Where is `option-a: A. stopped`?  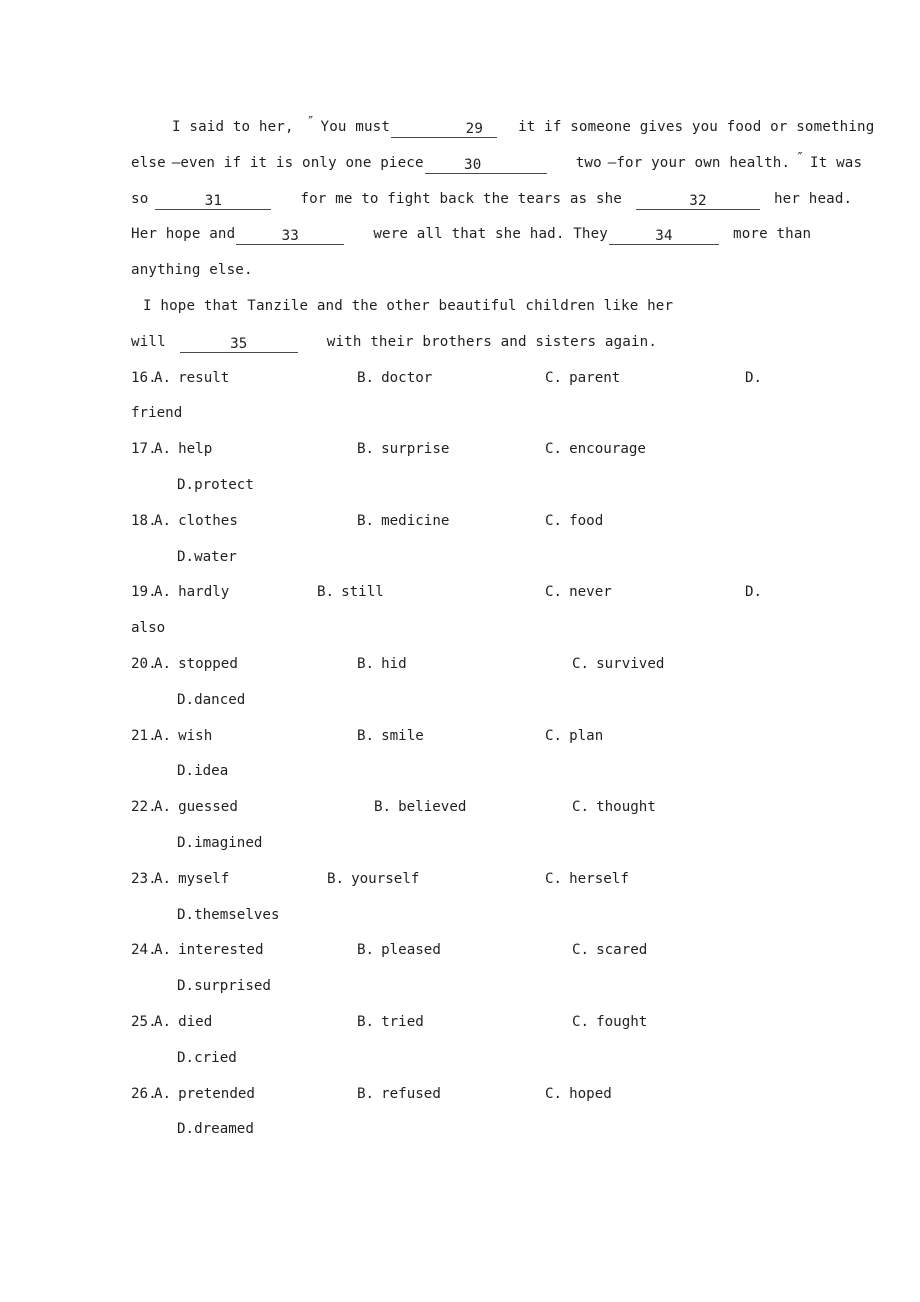
option-a: A. stopped is located at coordinates (196, 665).